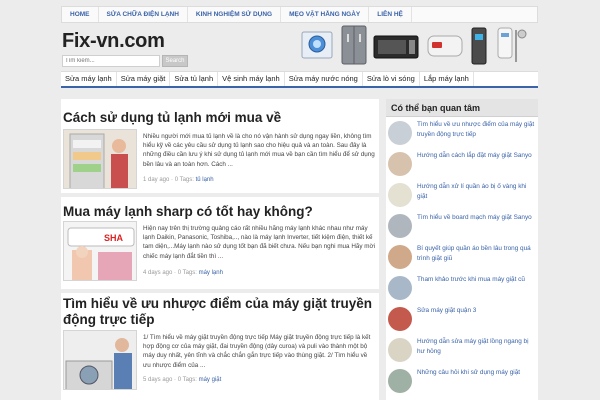  I want to click on article-date: 4 days ago · 0 Tags:, so click(171, 273).